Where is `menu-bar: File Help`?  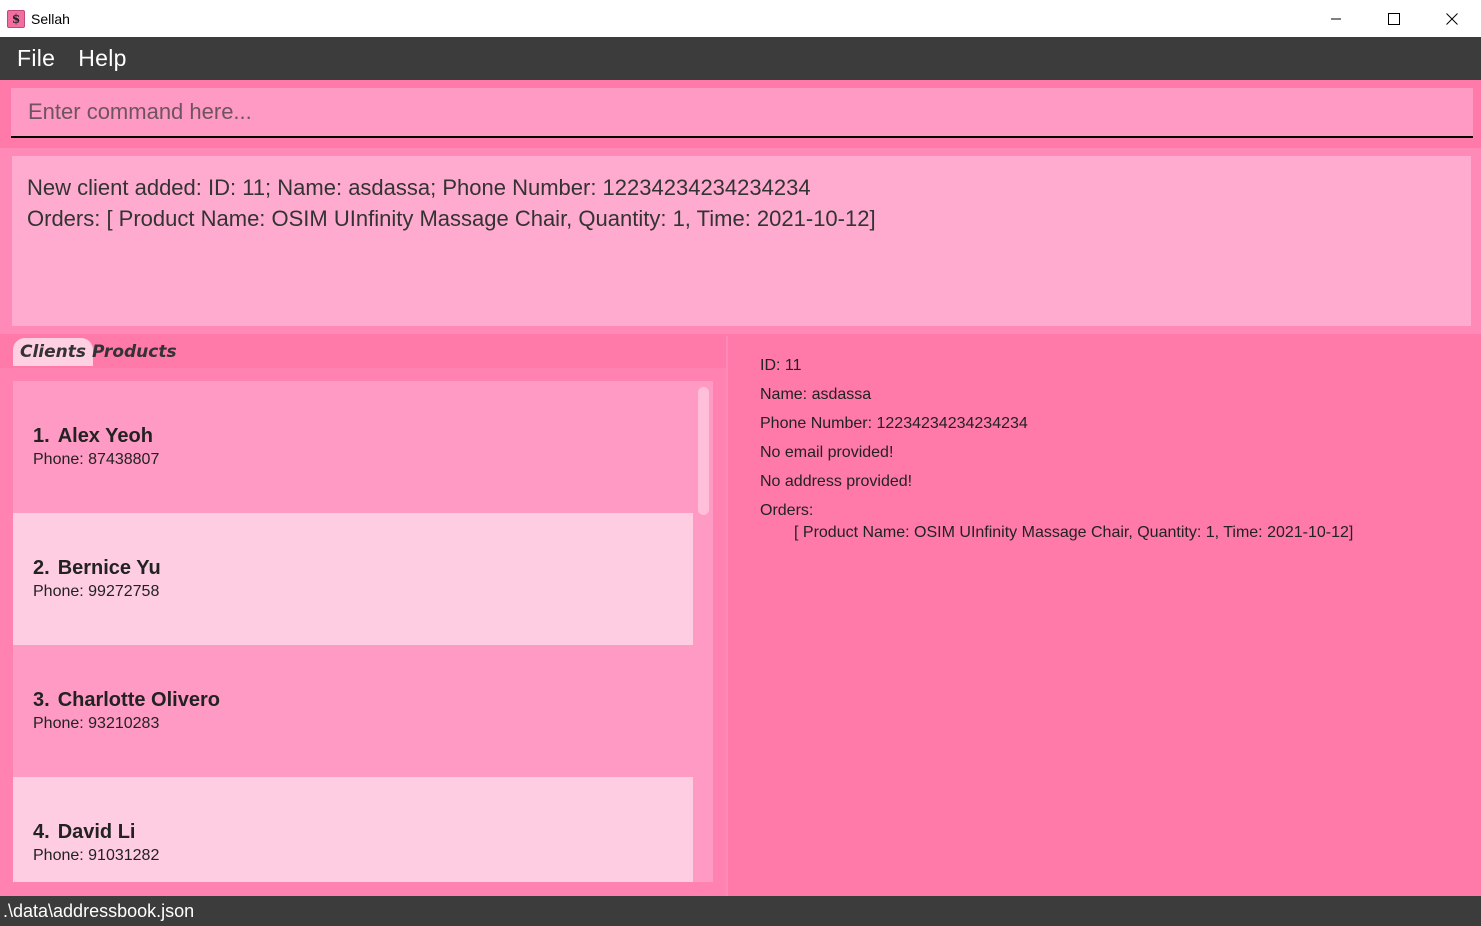
menu-bar: File Help is located at coordinates (740, 58).